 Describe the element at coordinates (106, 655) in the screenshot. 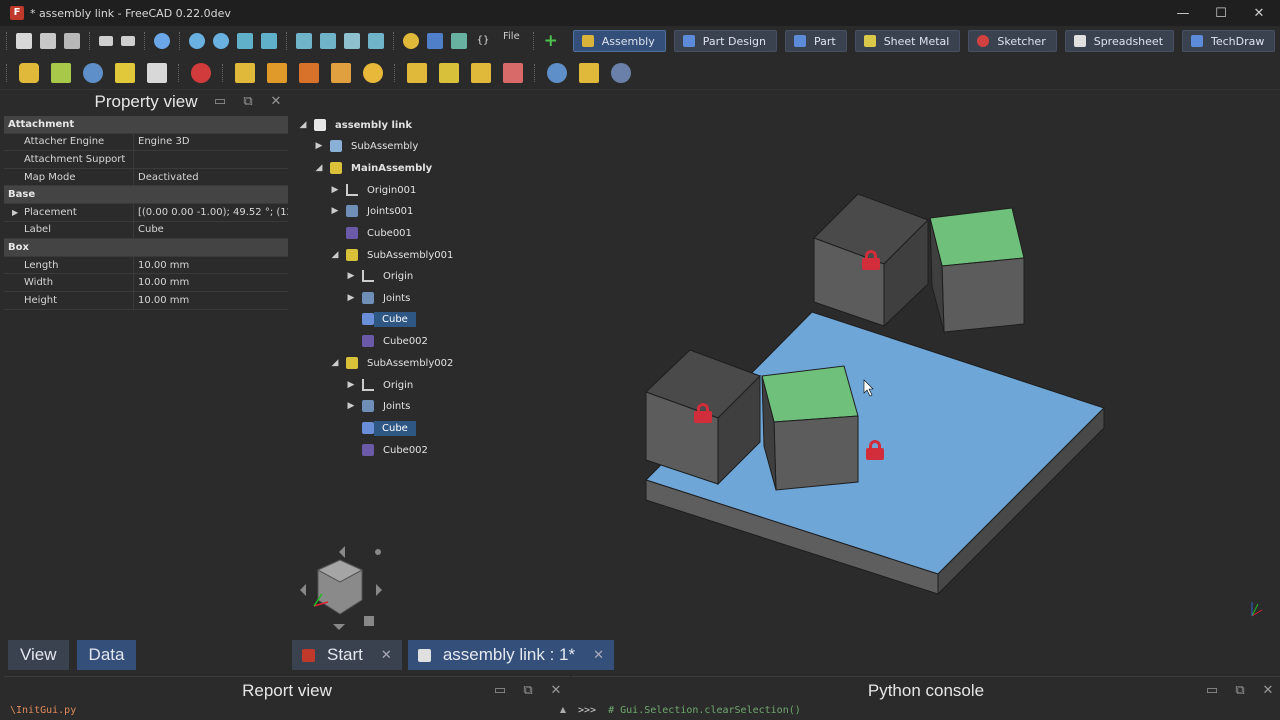

I see `tab-data: Data` at that location.